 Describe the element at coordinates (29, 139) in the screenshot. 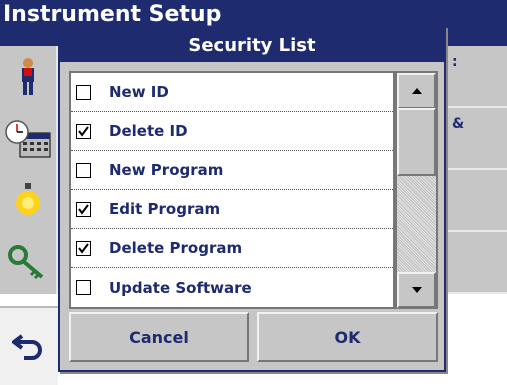

I see `date-time-icon` at that location.